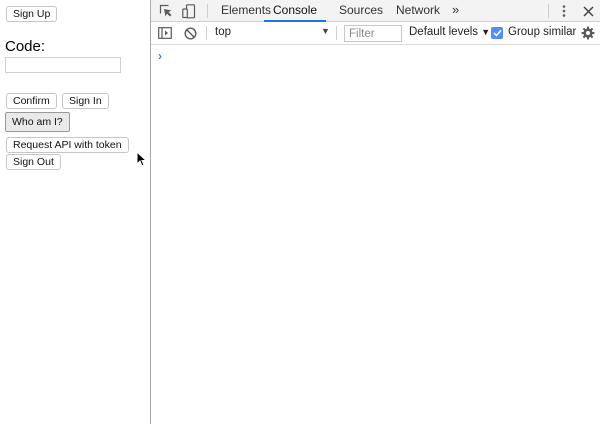 The image size is (600, 424). Describe the element at coordinates (141, 159) in the screenshot. I see `mouse-cursor-icon` at that location.